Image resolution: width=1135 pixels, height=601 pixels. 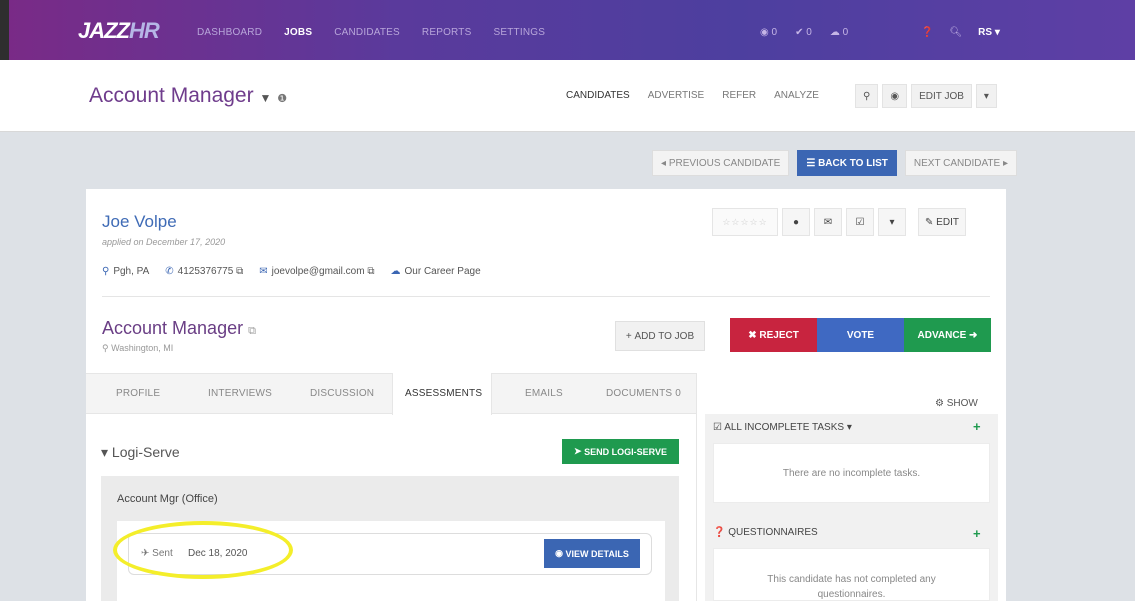 What do you see at coordinates (665, 163) in the screenshot?
I see `chevron-left-icon: ◂` at bounding box center [665, 163].